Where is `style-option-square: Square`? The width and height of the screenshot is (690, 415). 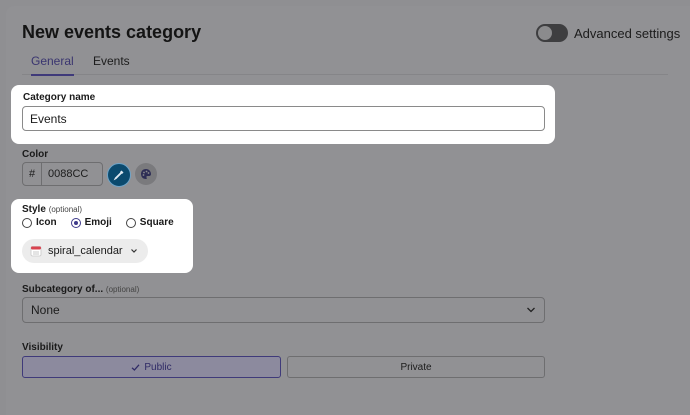 style-option-square: Square is located at coordinates (149, 222).